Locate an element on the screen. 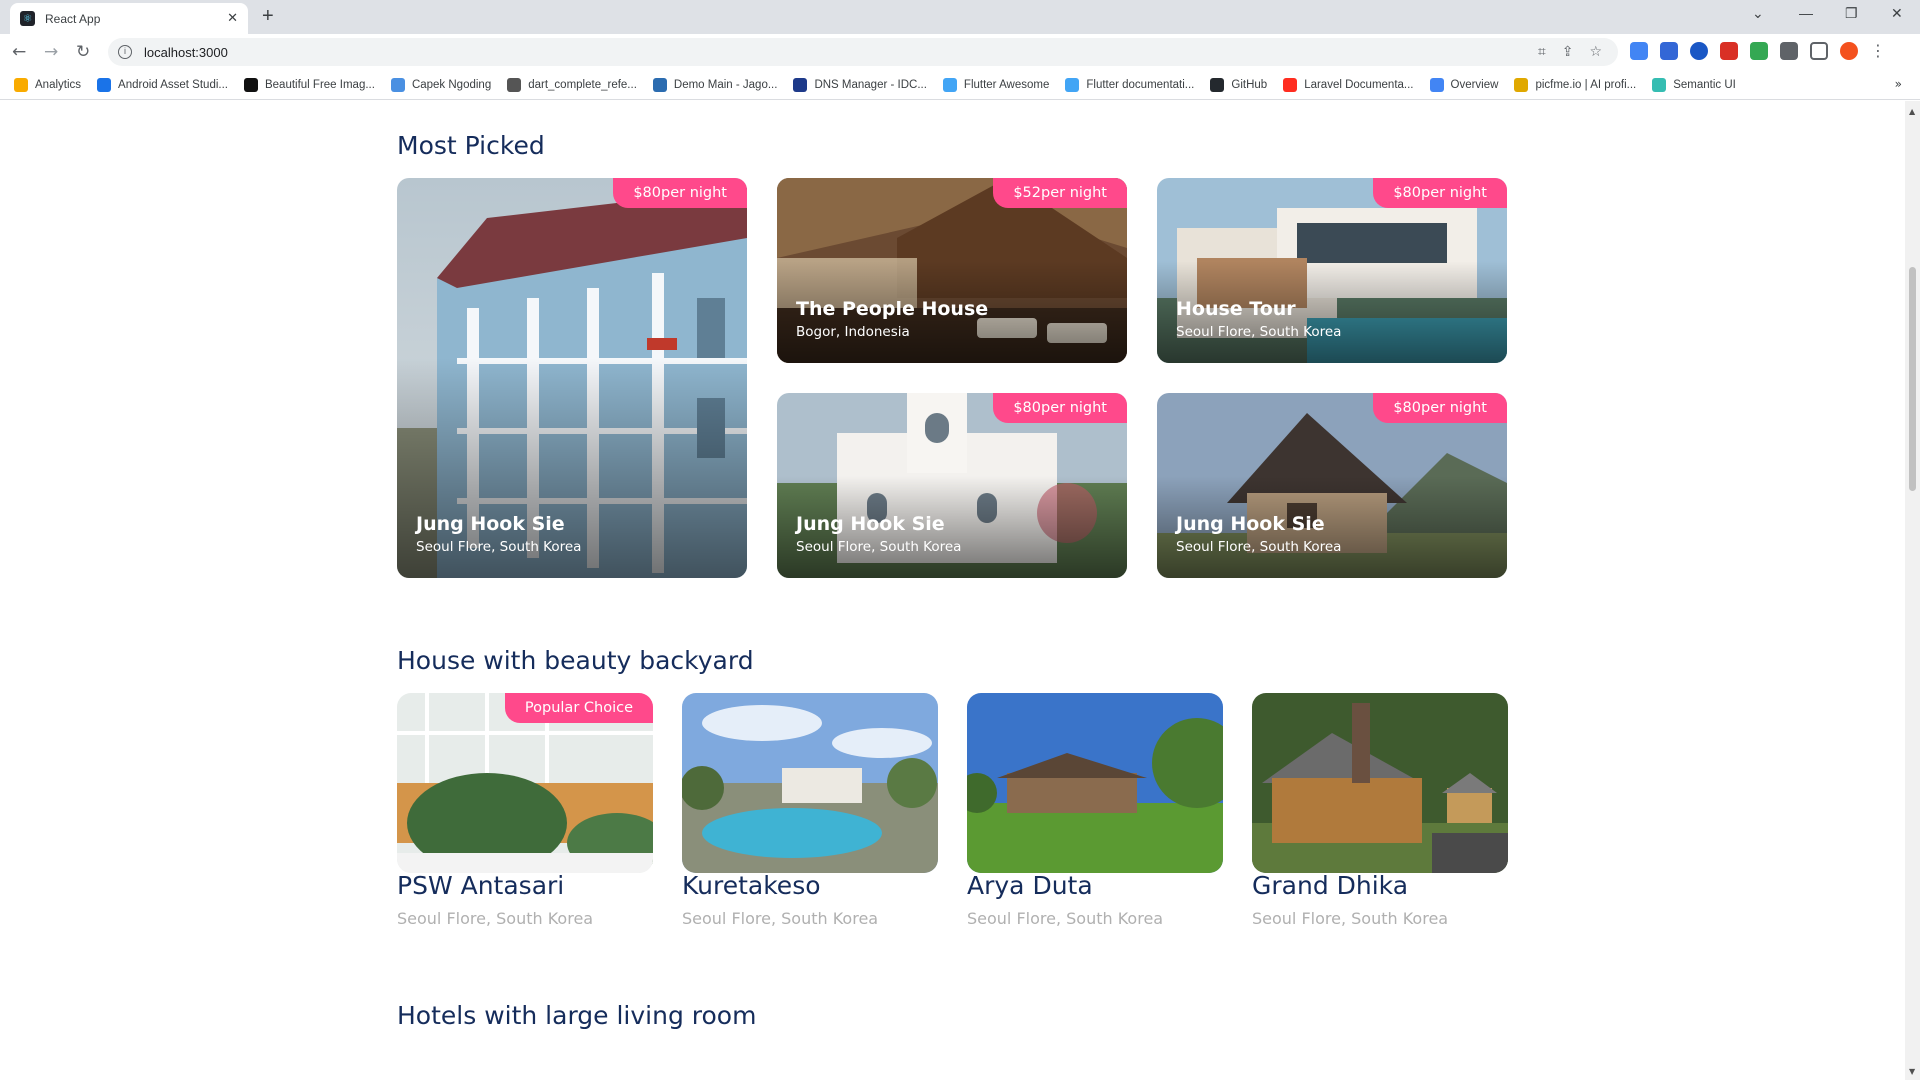  bookmark-label: Capek Ngoding is located at coordinates (451, 84).